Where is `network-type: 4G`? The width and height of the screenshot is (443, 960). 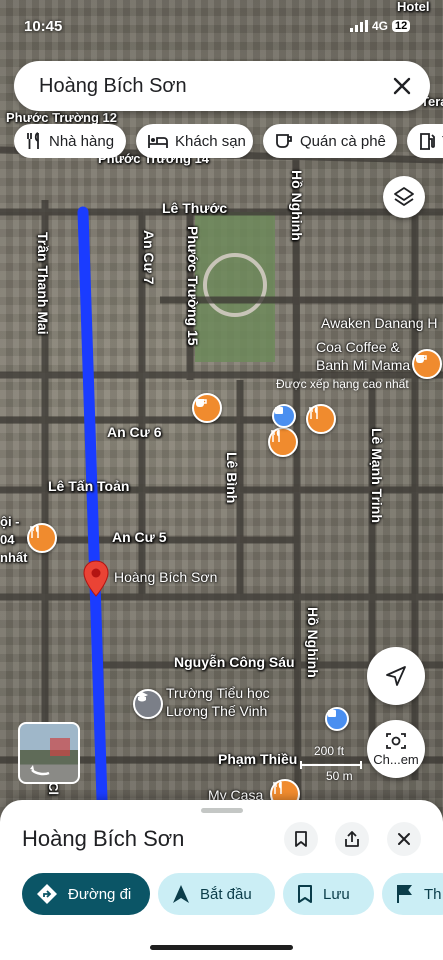 network-type: 4G is located at coordinates (380, 26).